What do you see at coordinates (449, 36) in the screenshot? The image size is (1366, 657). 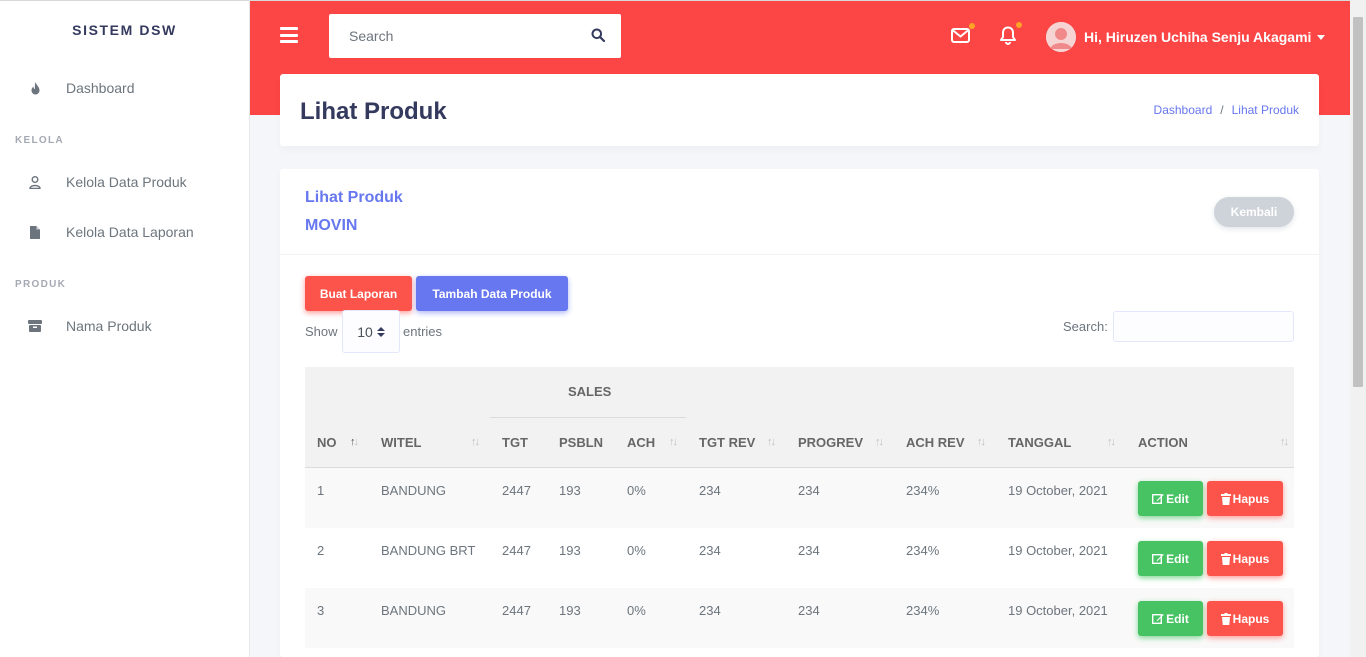 I see `search-input` at bounding box center [449, 36].